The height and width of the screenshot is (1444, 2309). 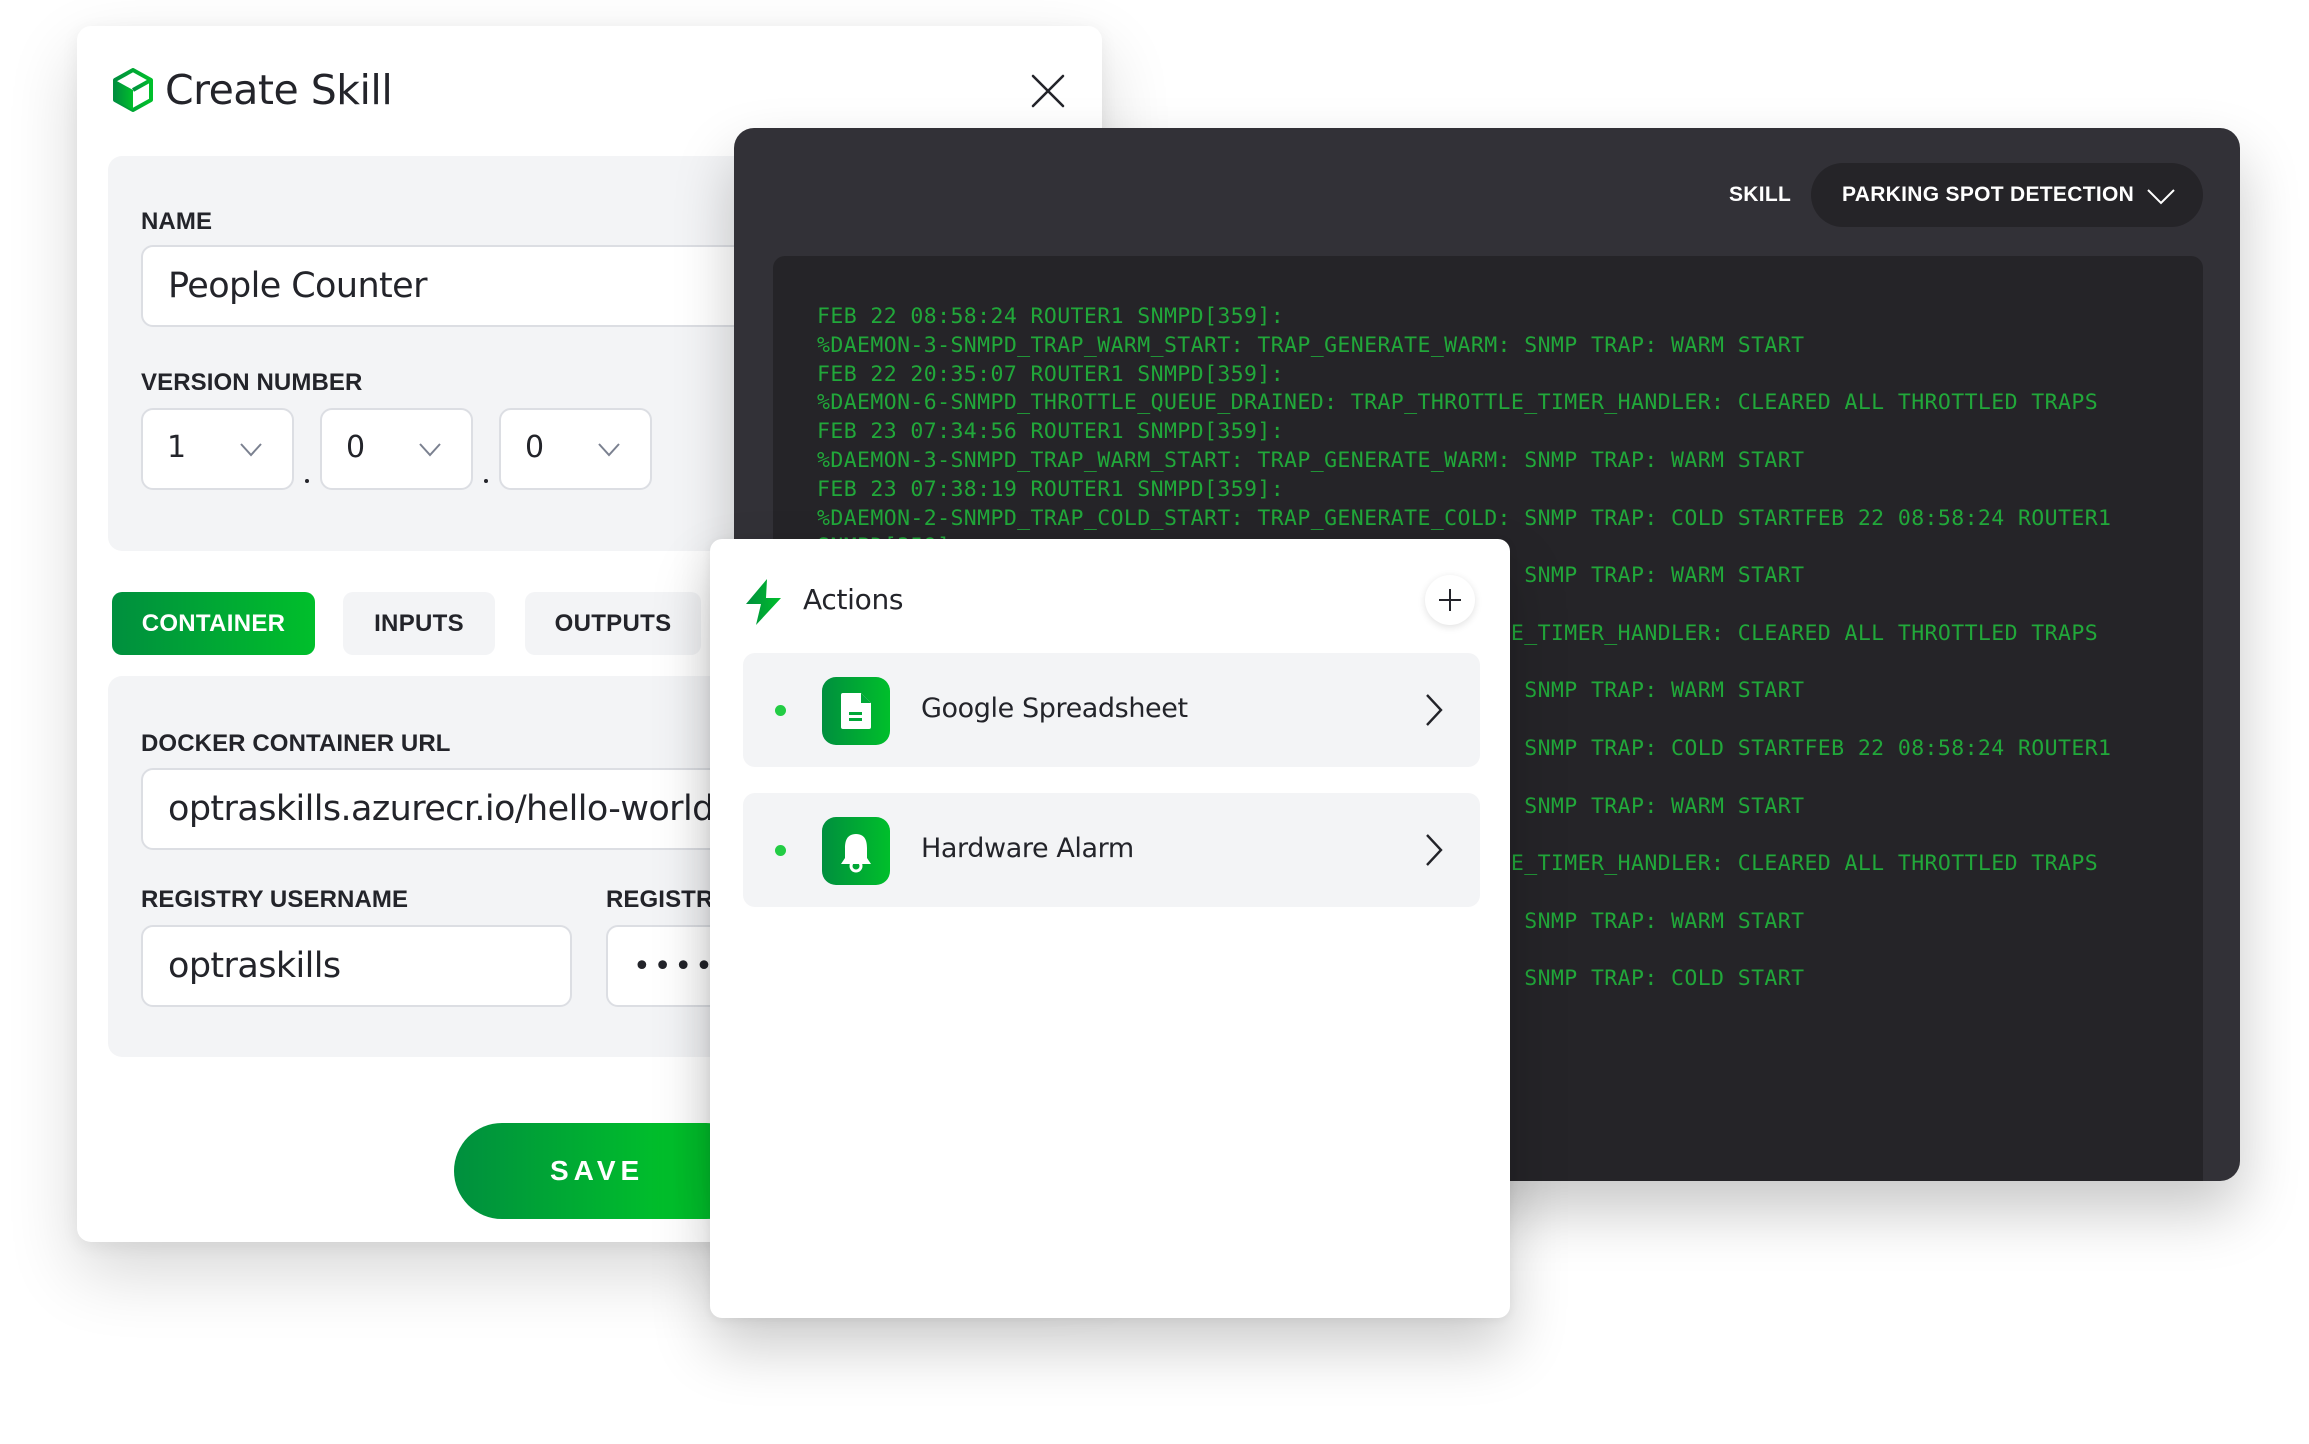 I want to click on skill-label: SKILL, so click(x=1760, y=194).